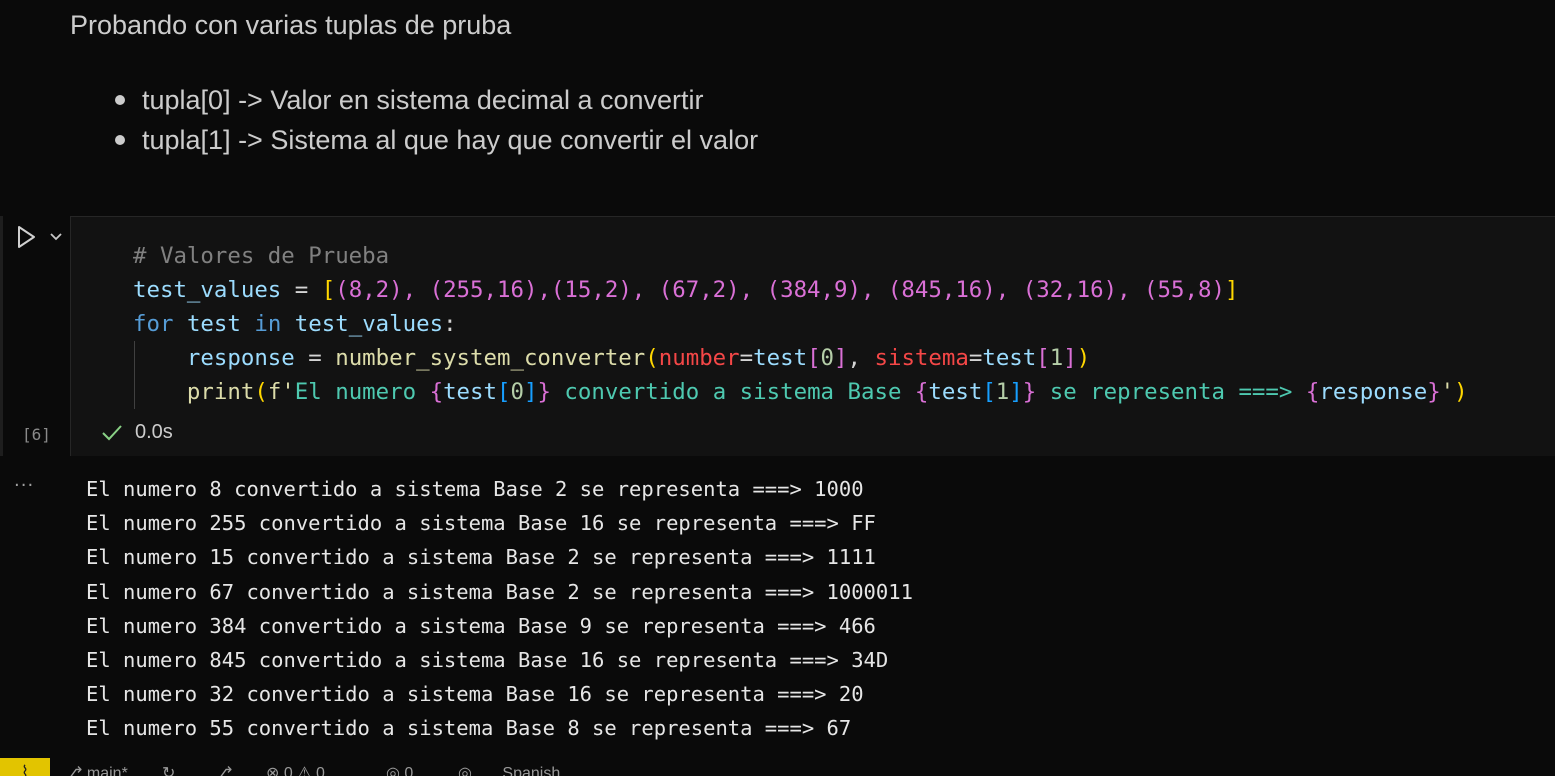 This screenshot has height=776, width=1555. Describe the element at coordinates (268, 324) in the screenshot. I see `code-token: in` at that location.